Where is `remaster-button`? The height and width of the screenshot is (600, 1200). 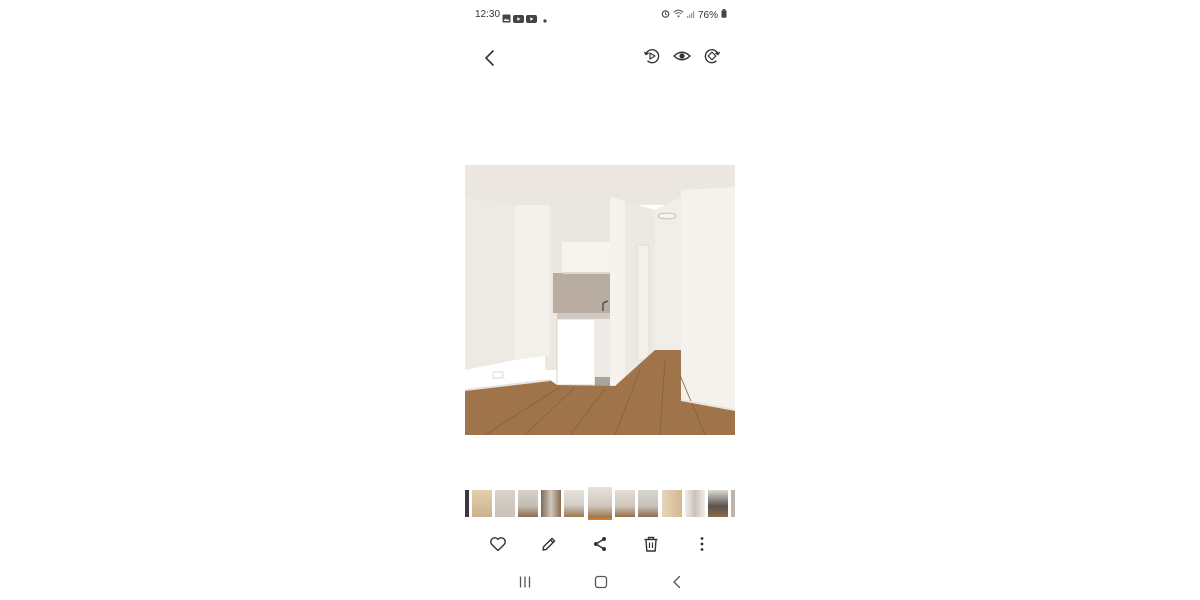
remaster-button is located at coordinates (652, 56).